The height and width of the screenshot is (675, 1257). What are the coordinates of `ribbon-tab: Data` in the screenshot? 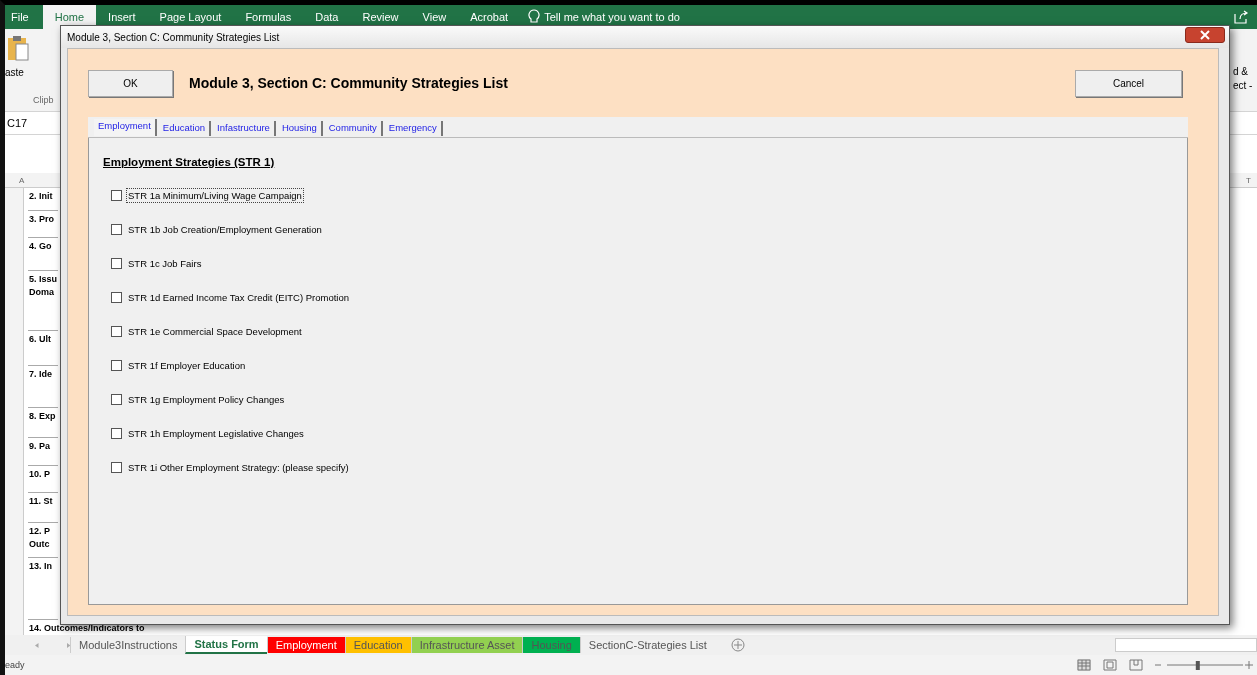 It's located at (327, 17).